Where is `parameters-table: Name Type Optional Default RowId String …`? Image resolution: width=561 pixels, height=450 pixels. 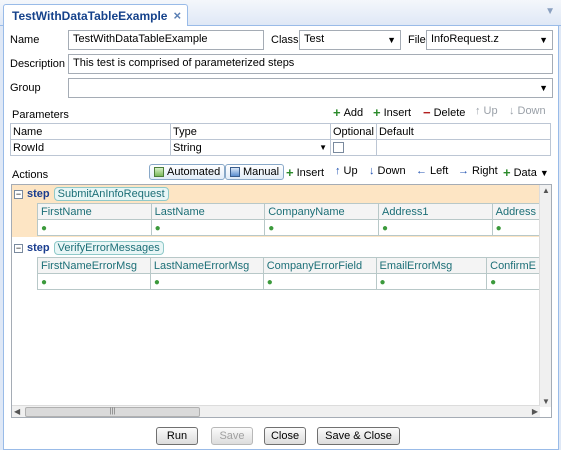 parameters-table: Name Type Optional Default RowId String … is located at coordinates (281, 139).